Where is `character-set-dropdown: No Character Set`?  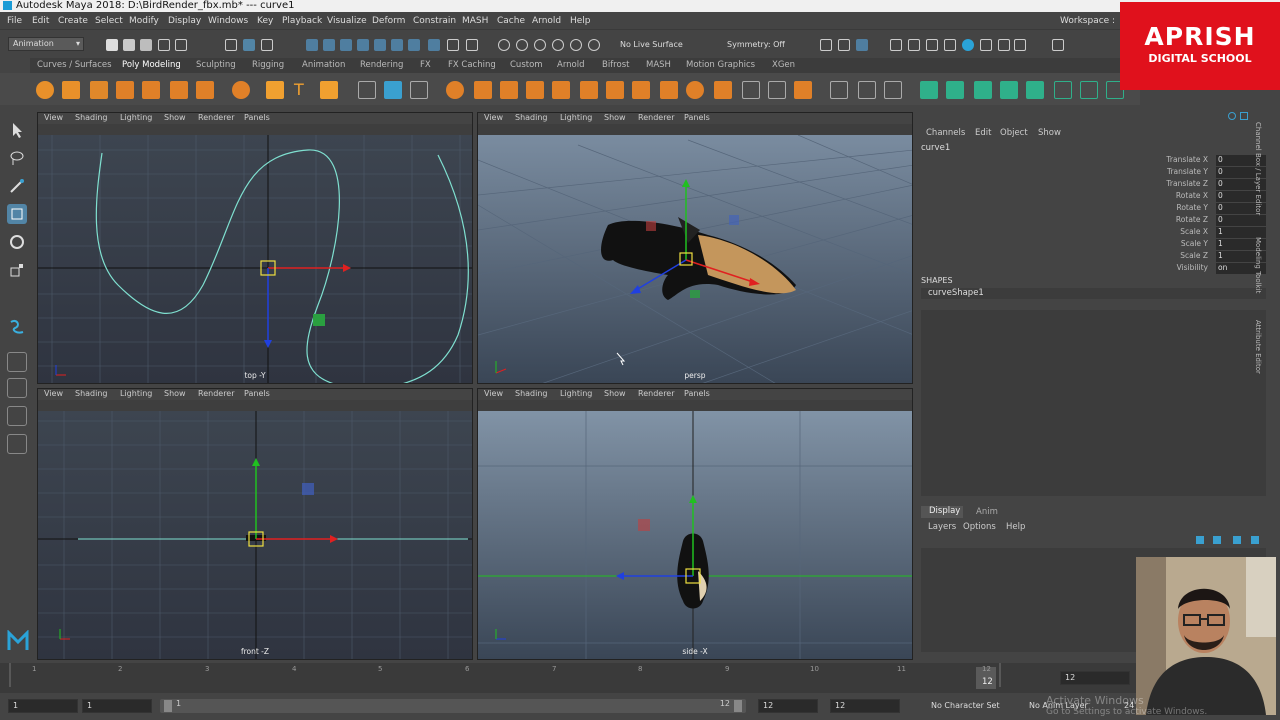
character-set-dropdown: No Character Set is located at coordinates (965, 705).